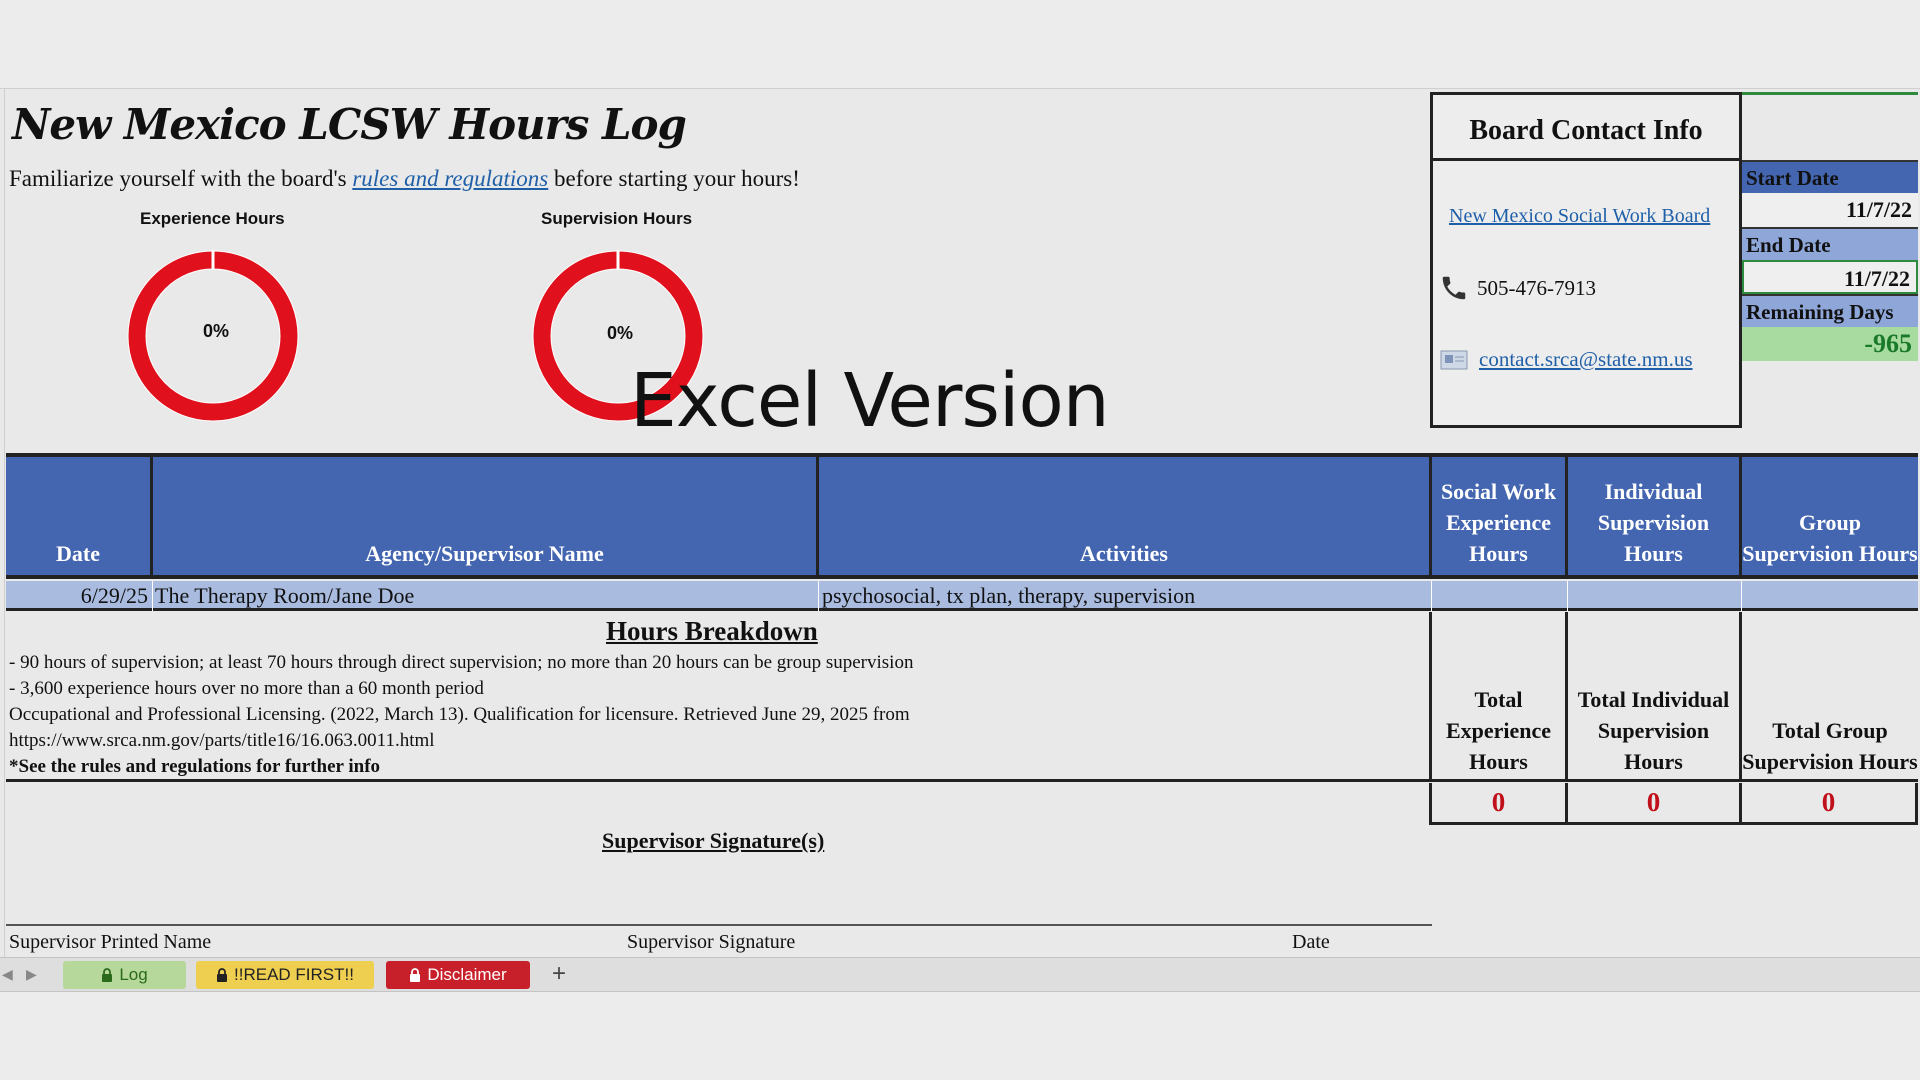 Image resolution: width=1920 pixels, height=1080 pixels. What do you see at coordinates (450, 178) in the screenshot?
I see `rules-link: rules and regulations` at bounding box center [450, 178].